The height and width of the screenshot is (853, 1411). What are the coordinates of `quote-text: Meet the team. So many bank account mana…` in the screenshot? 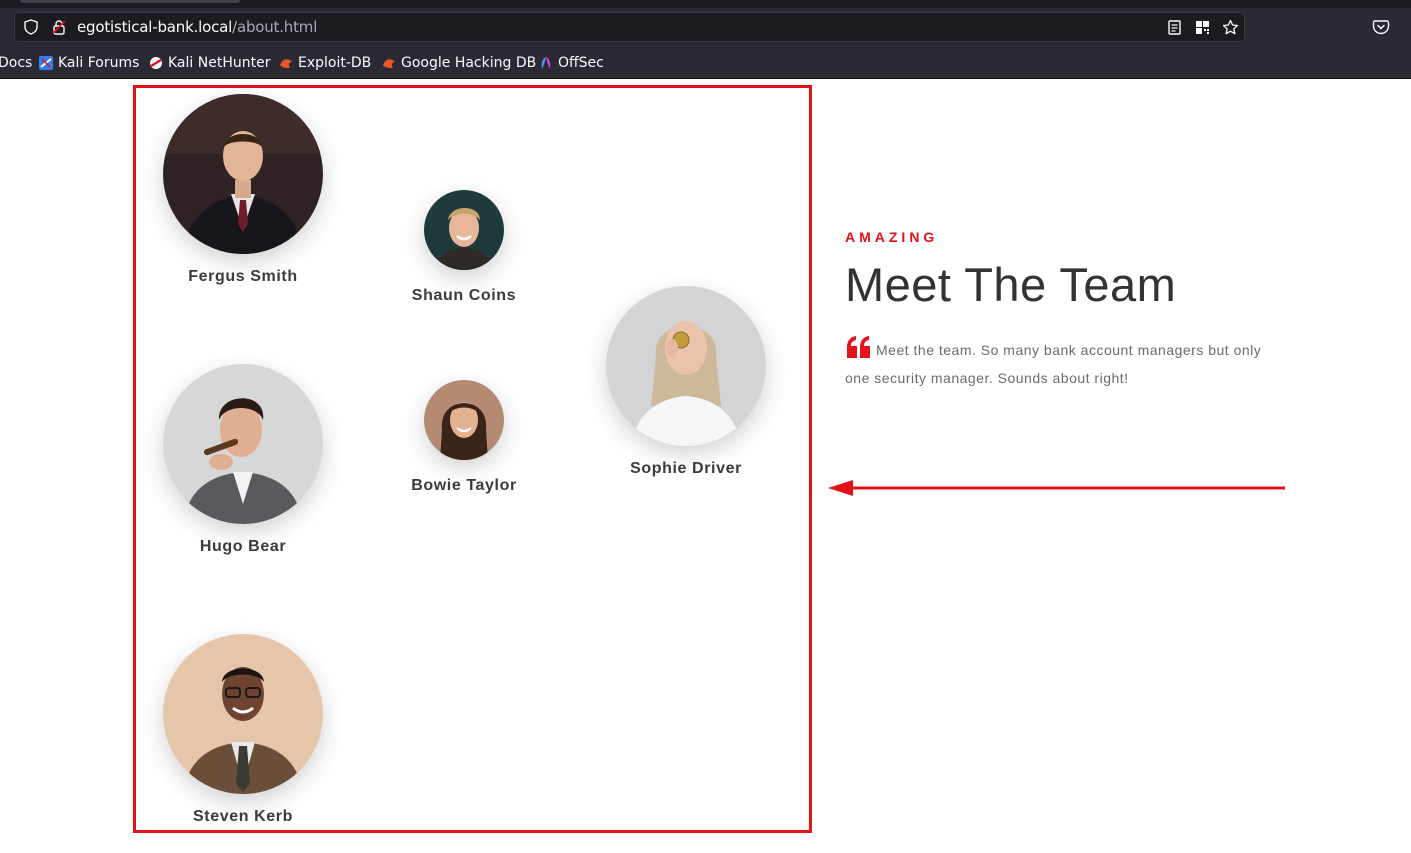 It's located at (1053, 364).